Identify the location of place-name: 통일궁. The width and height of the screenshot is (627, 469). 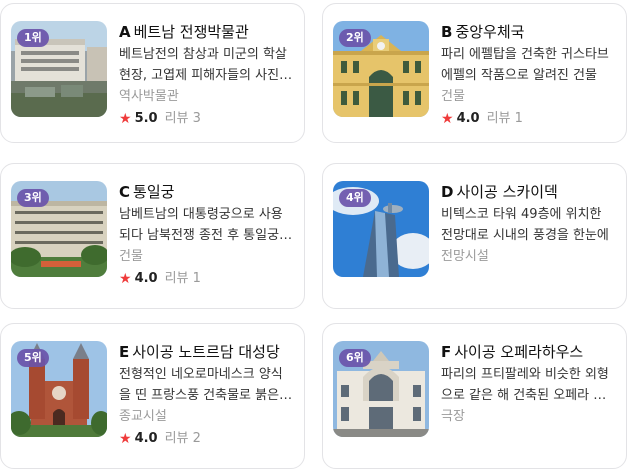
(154, 192).